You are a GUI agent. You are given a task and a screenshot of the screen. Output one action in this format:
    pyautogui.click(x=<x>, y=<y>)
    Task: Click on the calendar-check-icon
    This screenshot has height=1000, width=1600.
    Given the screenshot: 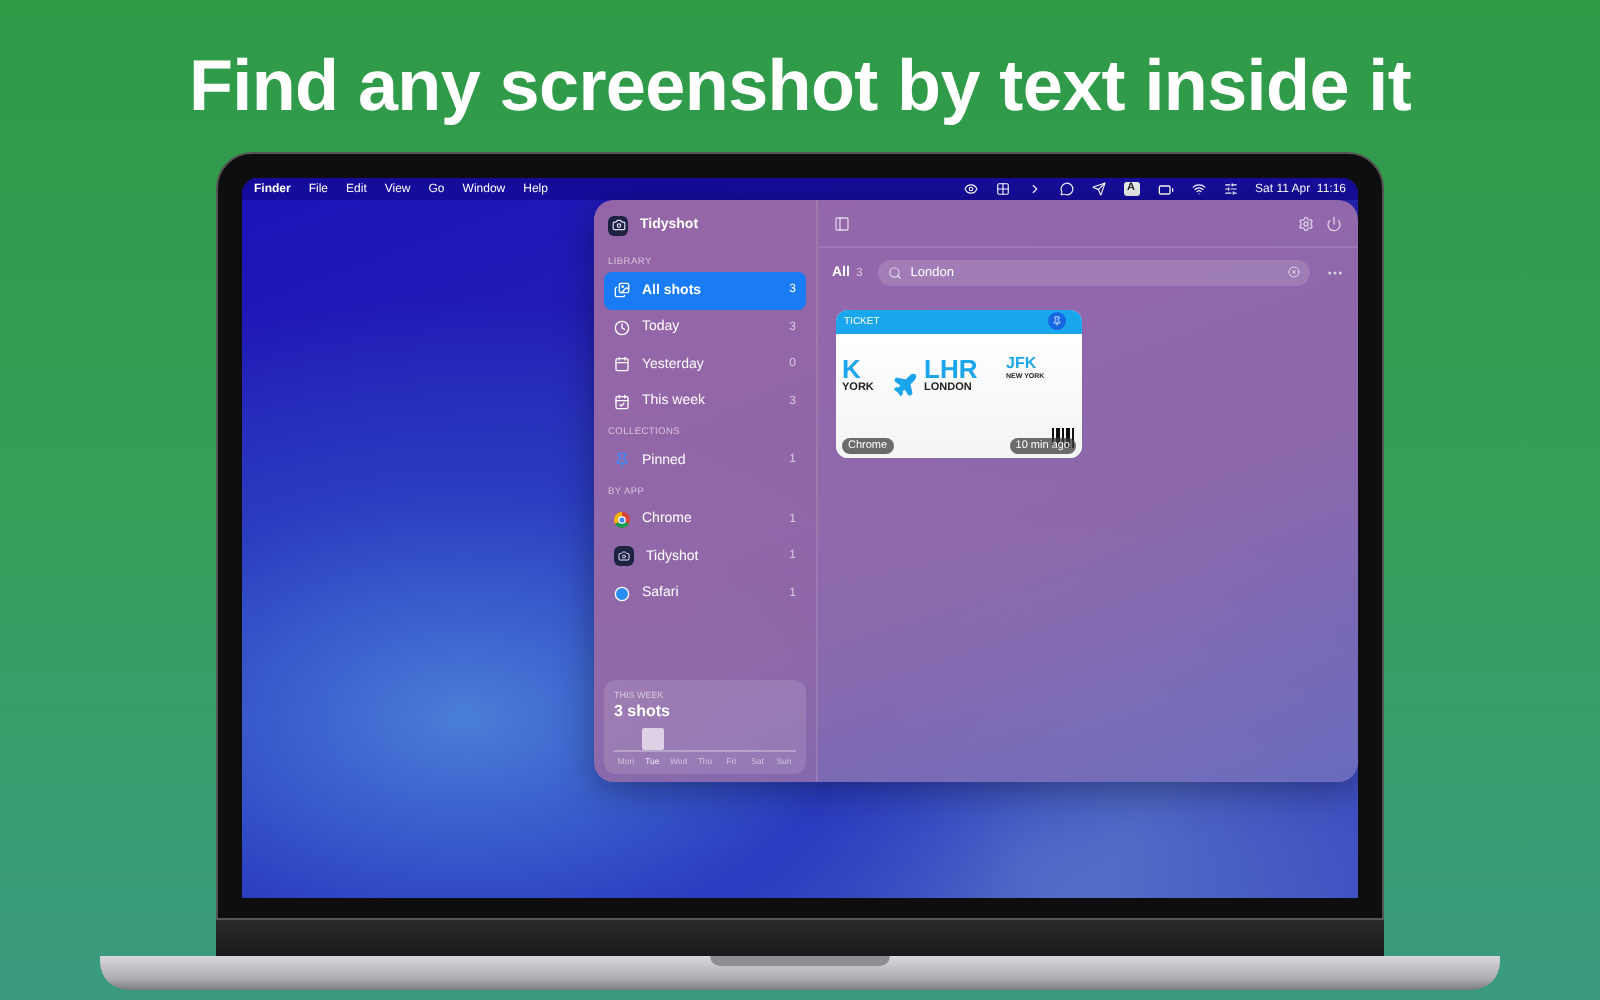 What is the action you would take?
    pyautogui.click(x=622, y=401)
    